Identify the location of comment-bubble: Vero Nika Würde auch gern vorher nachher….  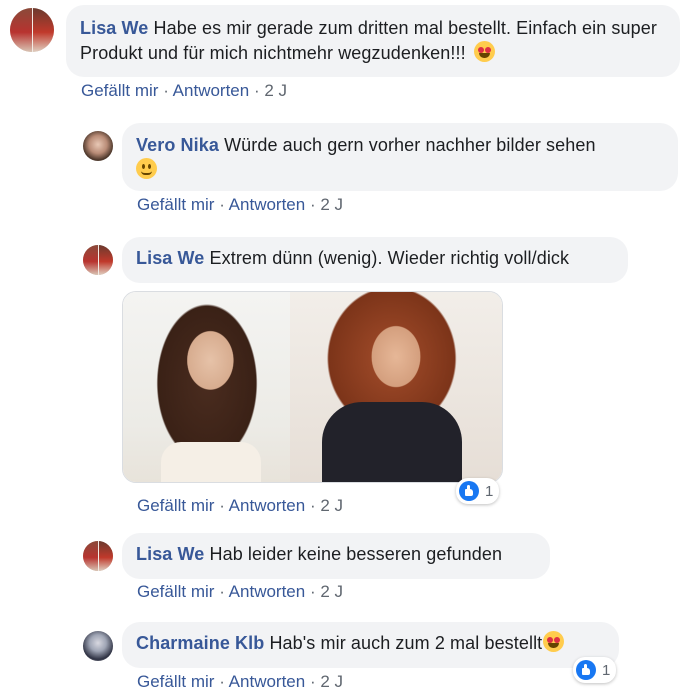
(400, 157).